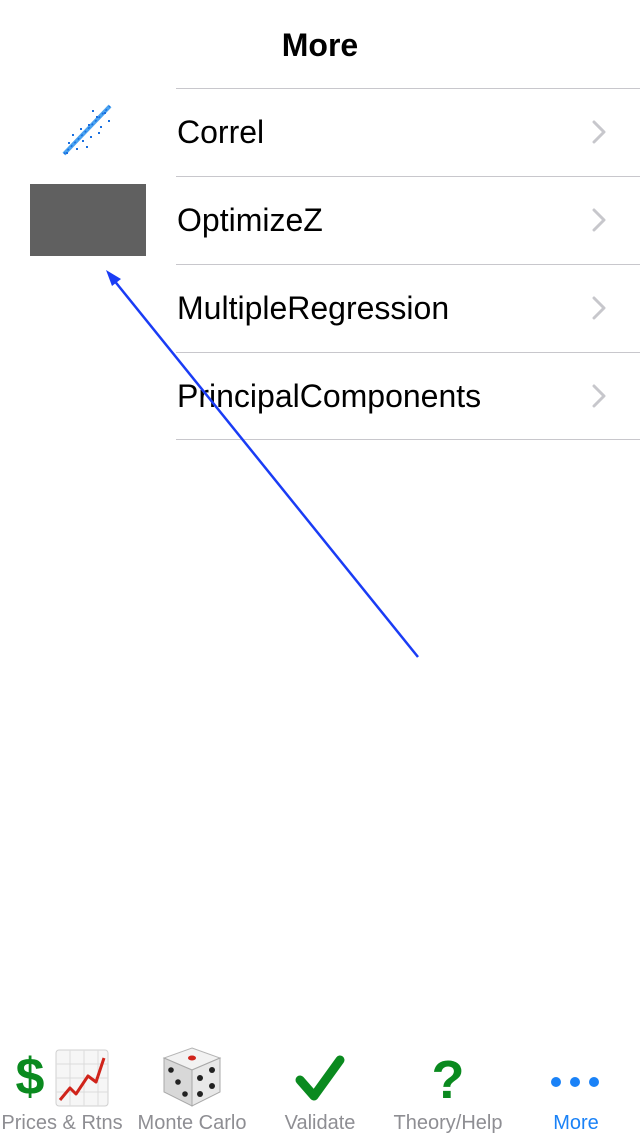 This screenshot has width=640, height=1136. Describe the element at coordinates (329, 396) in the screenshot. I see `list-item-label: PrincipalComponents` at that location.